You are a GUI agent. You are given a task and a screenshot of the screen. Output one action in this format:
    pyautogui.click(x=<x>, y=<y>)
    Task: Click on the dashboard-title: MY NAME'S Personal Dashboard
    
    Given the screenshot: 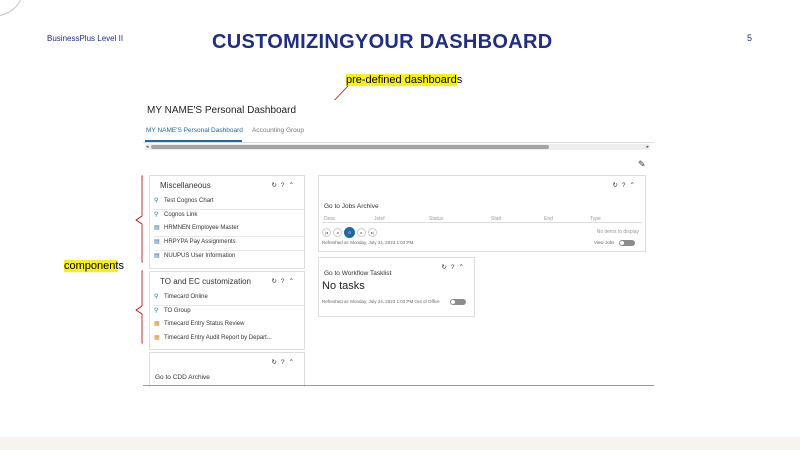 What is the action you would take?
    pyautogui.click(x=222, y=110)
    